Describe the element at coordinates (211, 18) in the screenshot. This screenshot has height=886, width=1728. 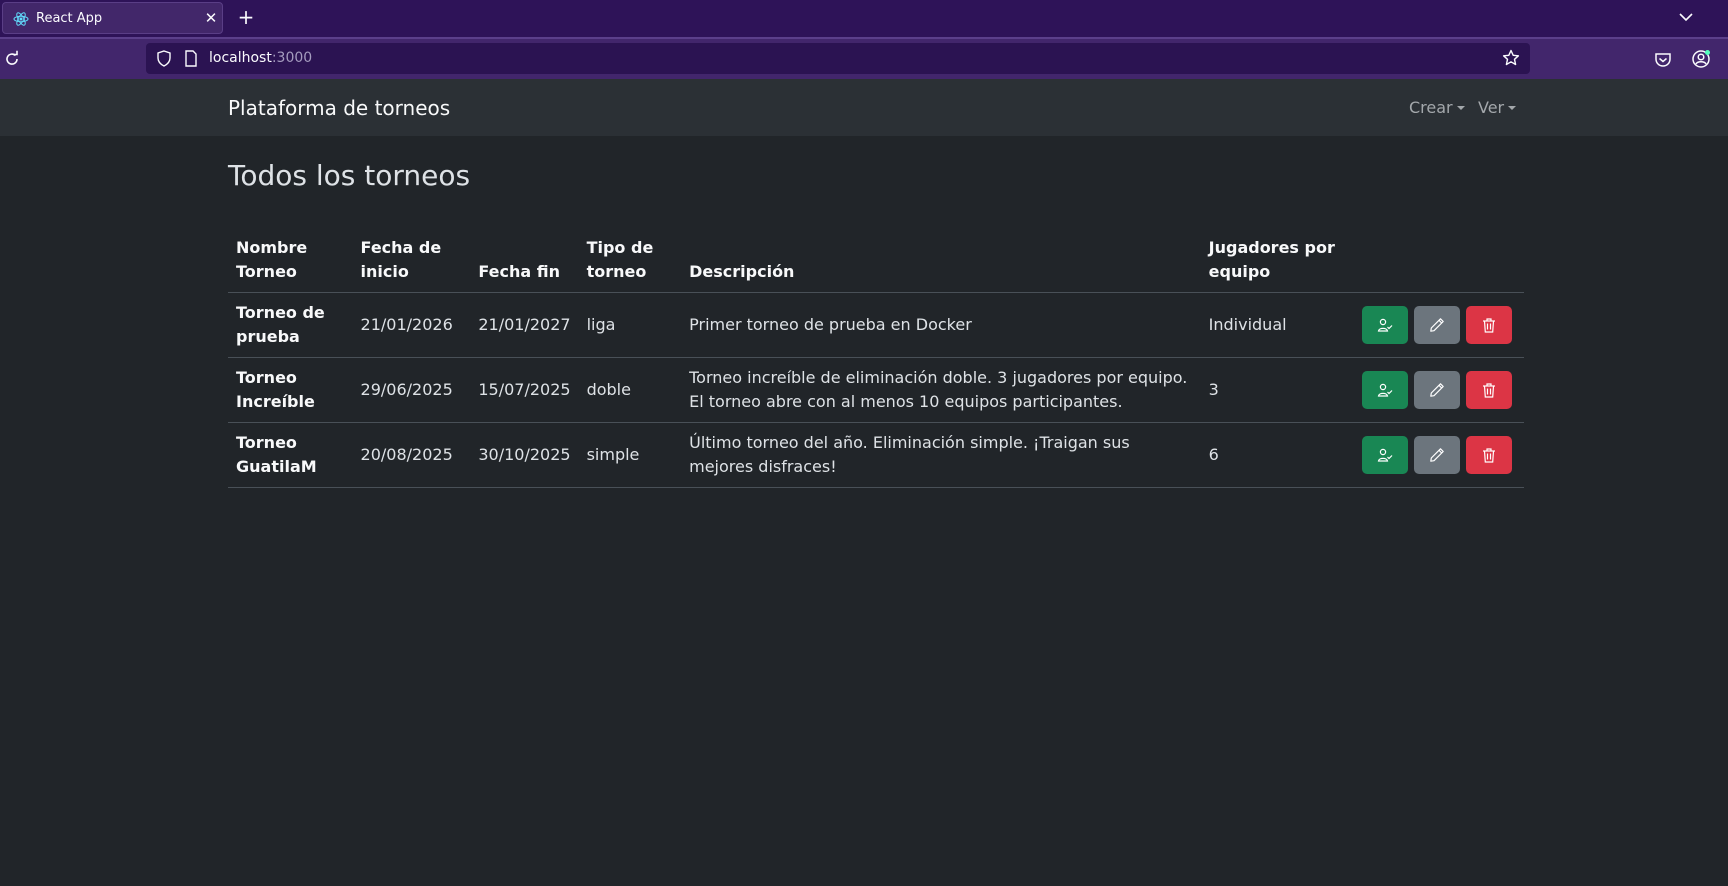
I see `close-tab-icon: ✕` at that location.